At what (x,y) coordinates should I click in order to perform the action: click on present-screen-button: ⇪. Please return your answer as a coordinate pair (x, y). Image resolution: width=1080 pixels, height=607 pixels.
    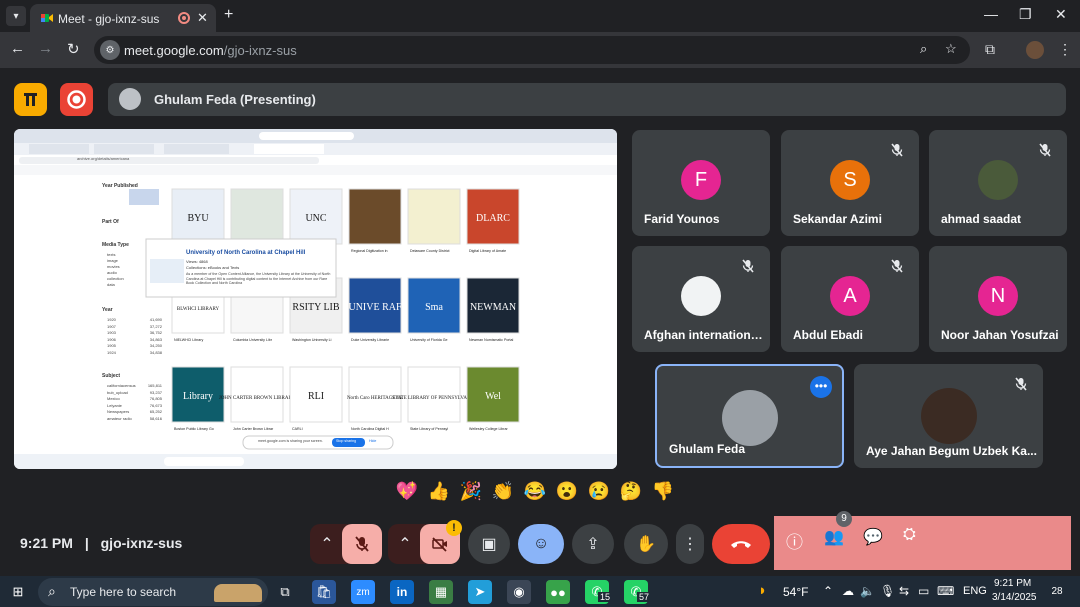
    Looking at the image, I should click on (593, 544).